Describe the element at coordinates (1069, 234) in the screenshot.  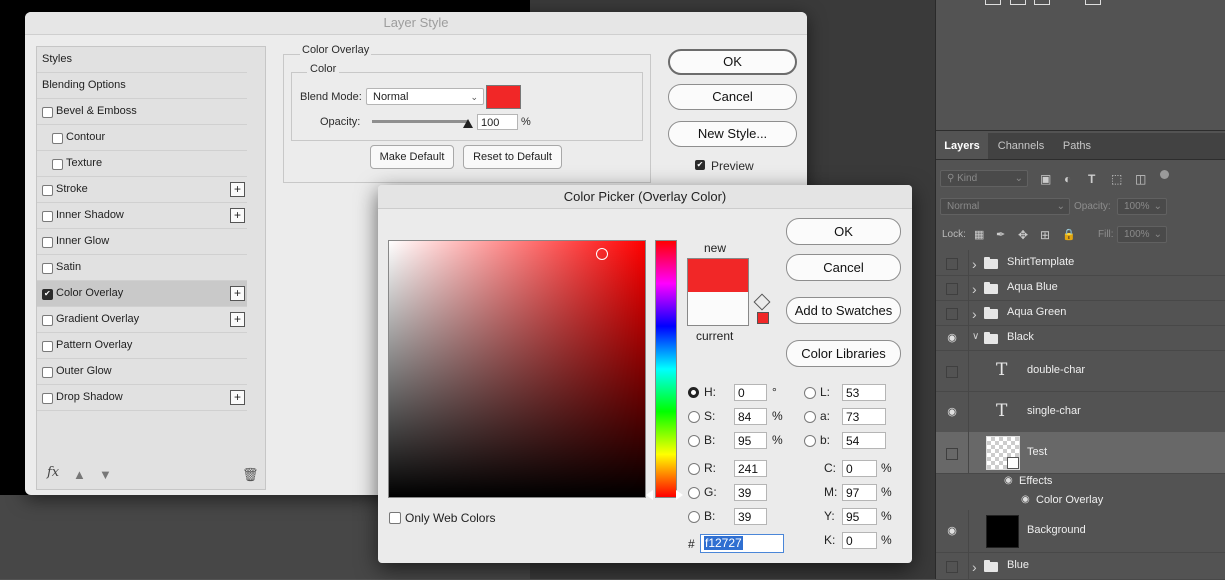
I see `lock-all-icon: 🔒` at that location.